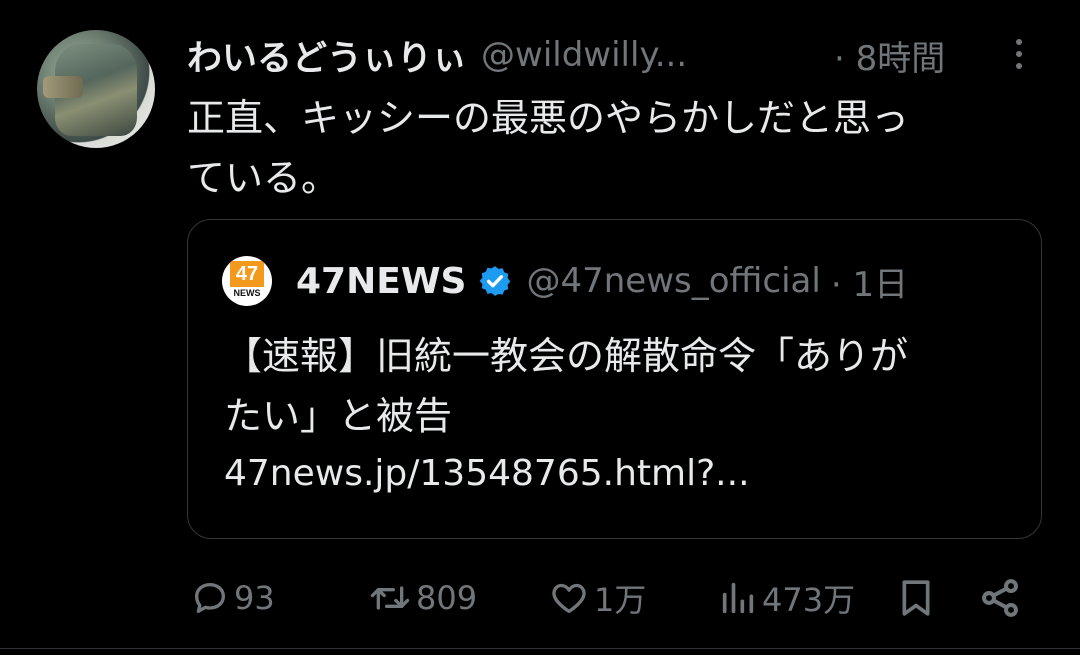 The height and width of the screenshot is (655, 1080). Describe the element at coordinates (96, 89) in the screenshot. I see `author-avatar` at that location.